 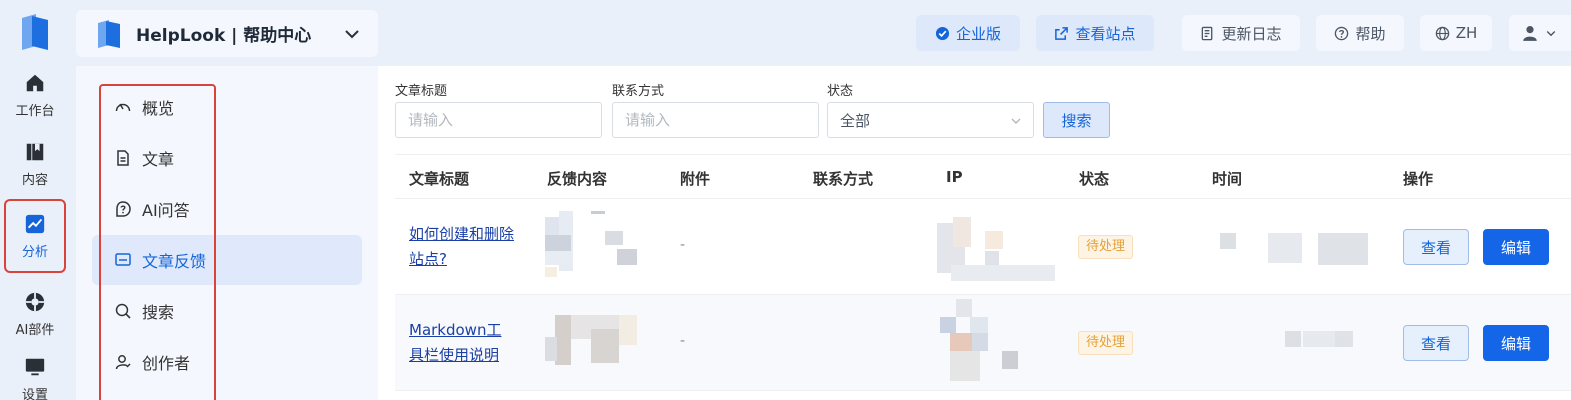 I want to click on book-icon, so click(x=35, y=151).